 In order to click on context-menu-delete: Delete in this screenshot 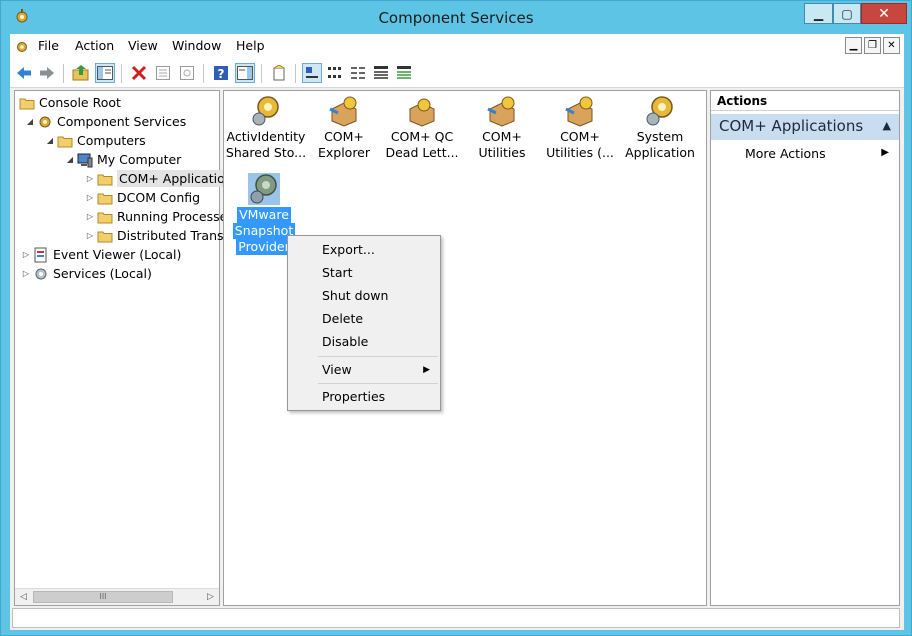, I will do `click(364, 319)`.